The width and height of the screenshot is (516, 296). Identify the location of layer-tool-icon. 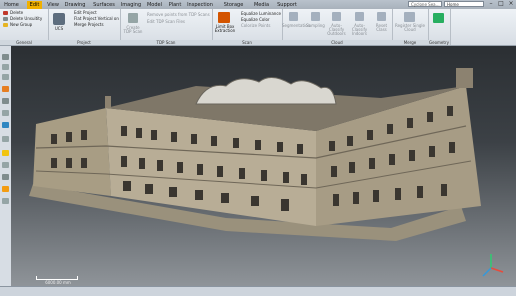
(5, 139).